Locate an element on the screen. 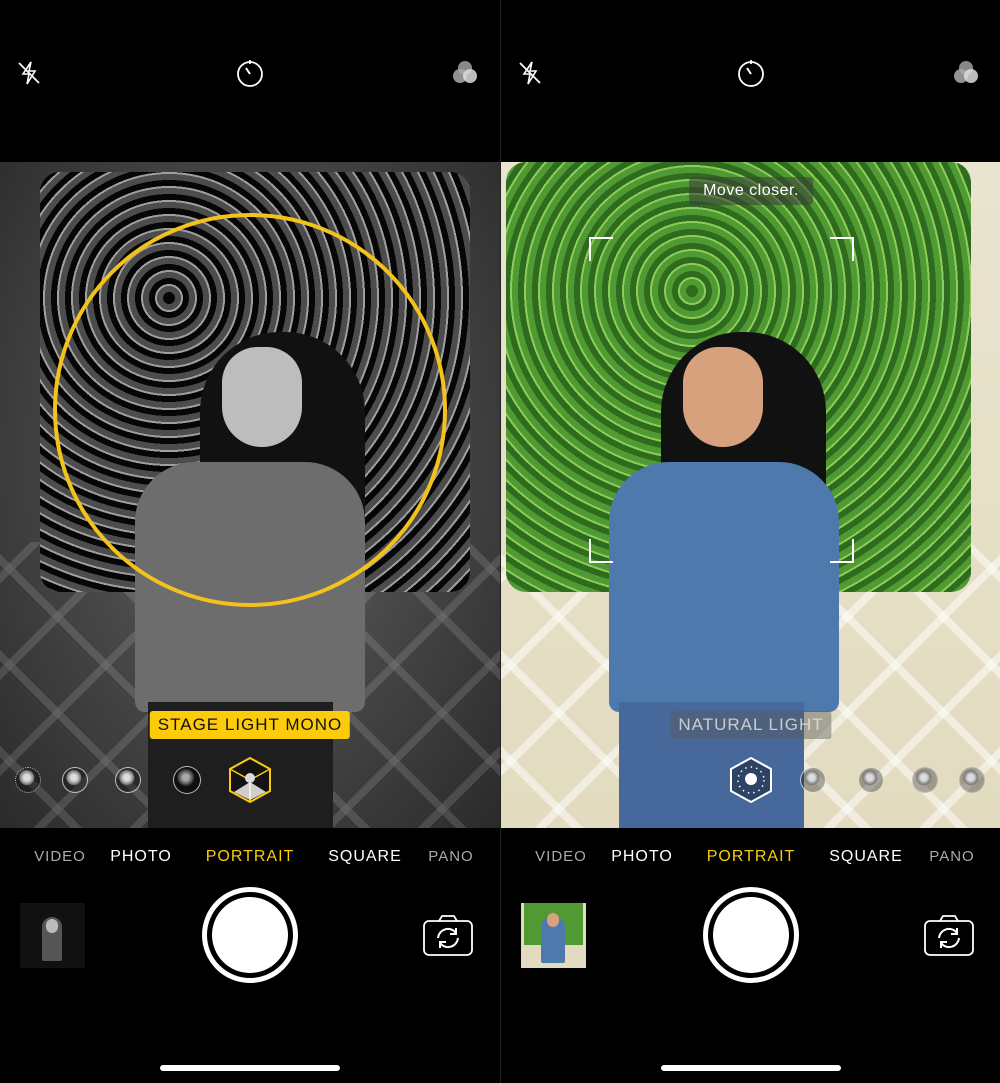 The height and width of the screenshot is (1083, 1000). lighting-label: STAGE LIGHT MONO is located at coordinates (250, 725).